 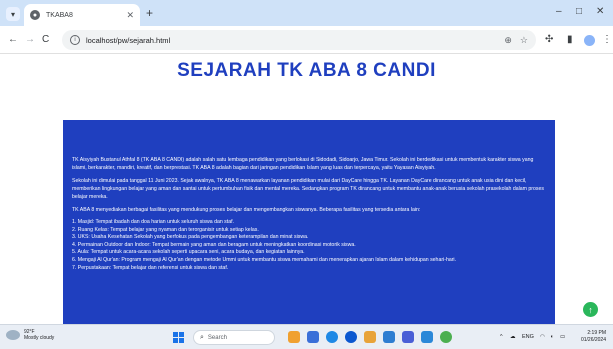 I want to click on window-minimize-button: –, so click(x=559, y=11).